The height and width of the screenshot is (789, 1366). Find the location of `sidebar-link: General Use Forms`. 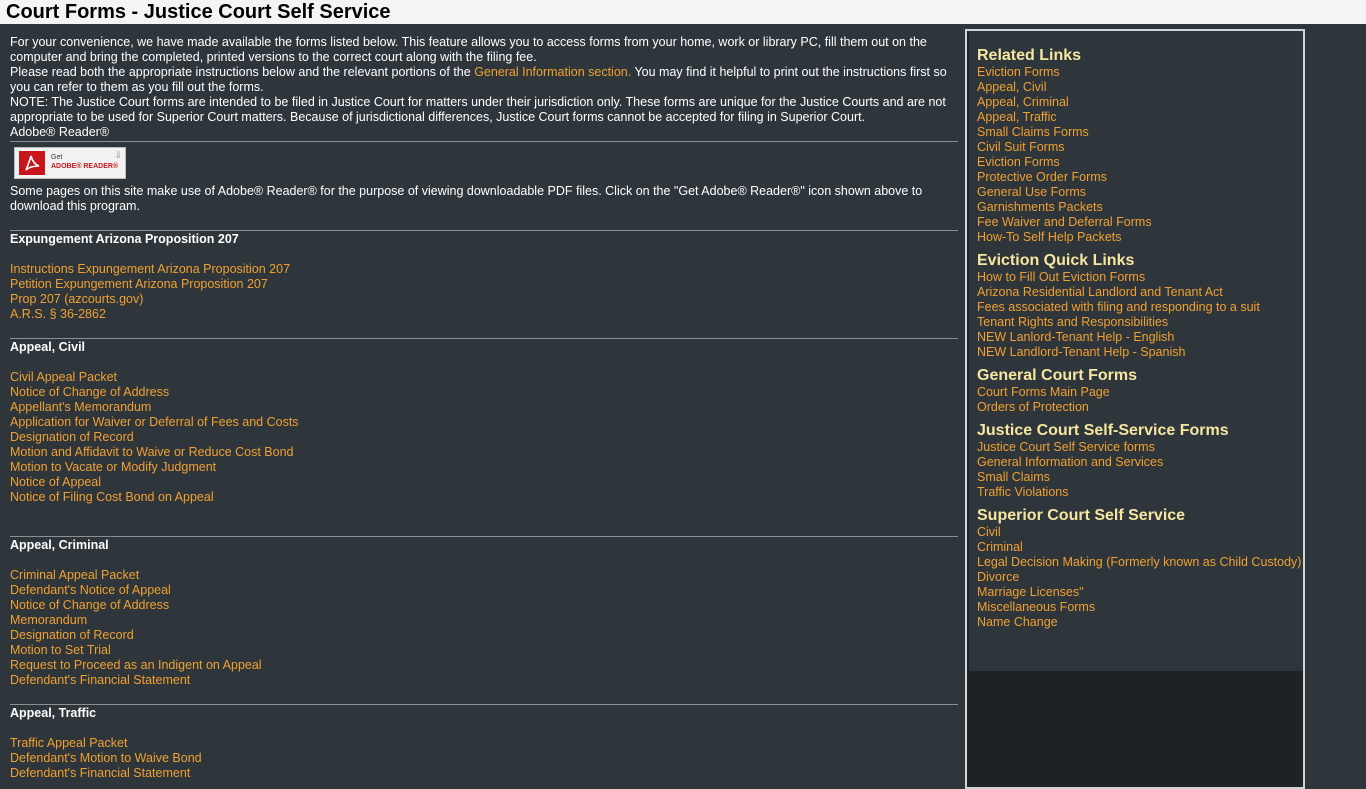

sidebar-link: General Use Forms is located at coordinates (1140, 192).